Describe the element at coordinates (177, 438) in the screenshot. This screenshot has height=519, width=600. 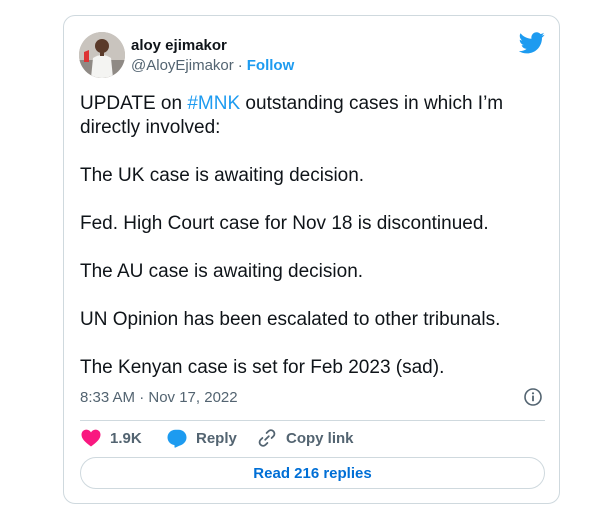
I see `reply-bubble-icon` at that location.